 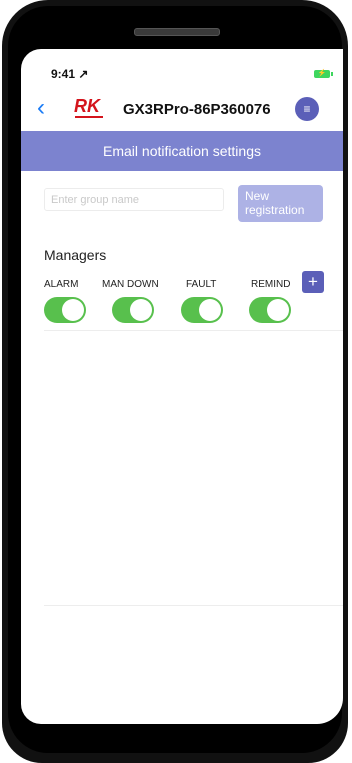 I want to click on back-button: ‹, so click(x=41, y=108).